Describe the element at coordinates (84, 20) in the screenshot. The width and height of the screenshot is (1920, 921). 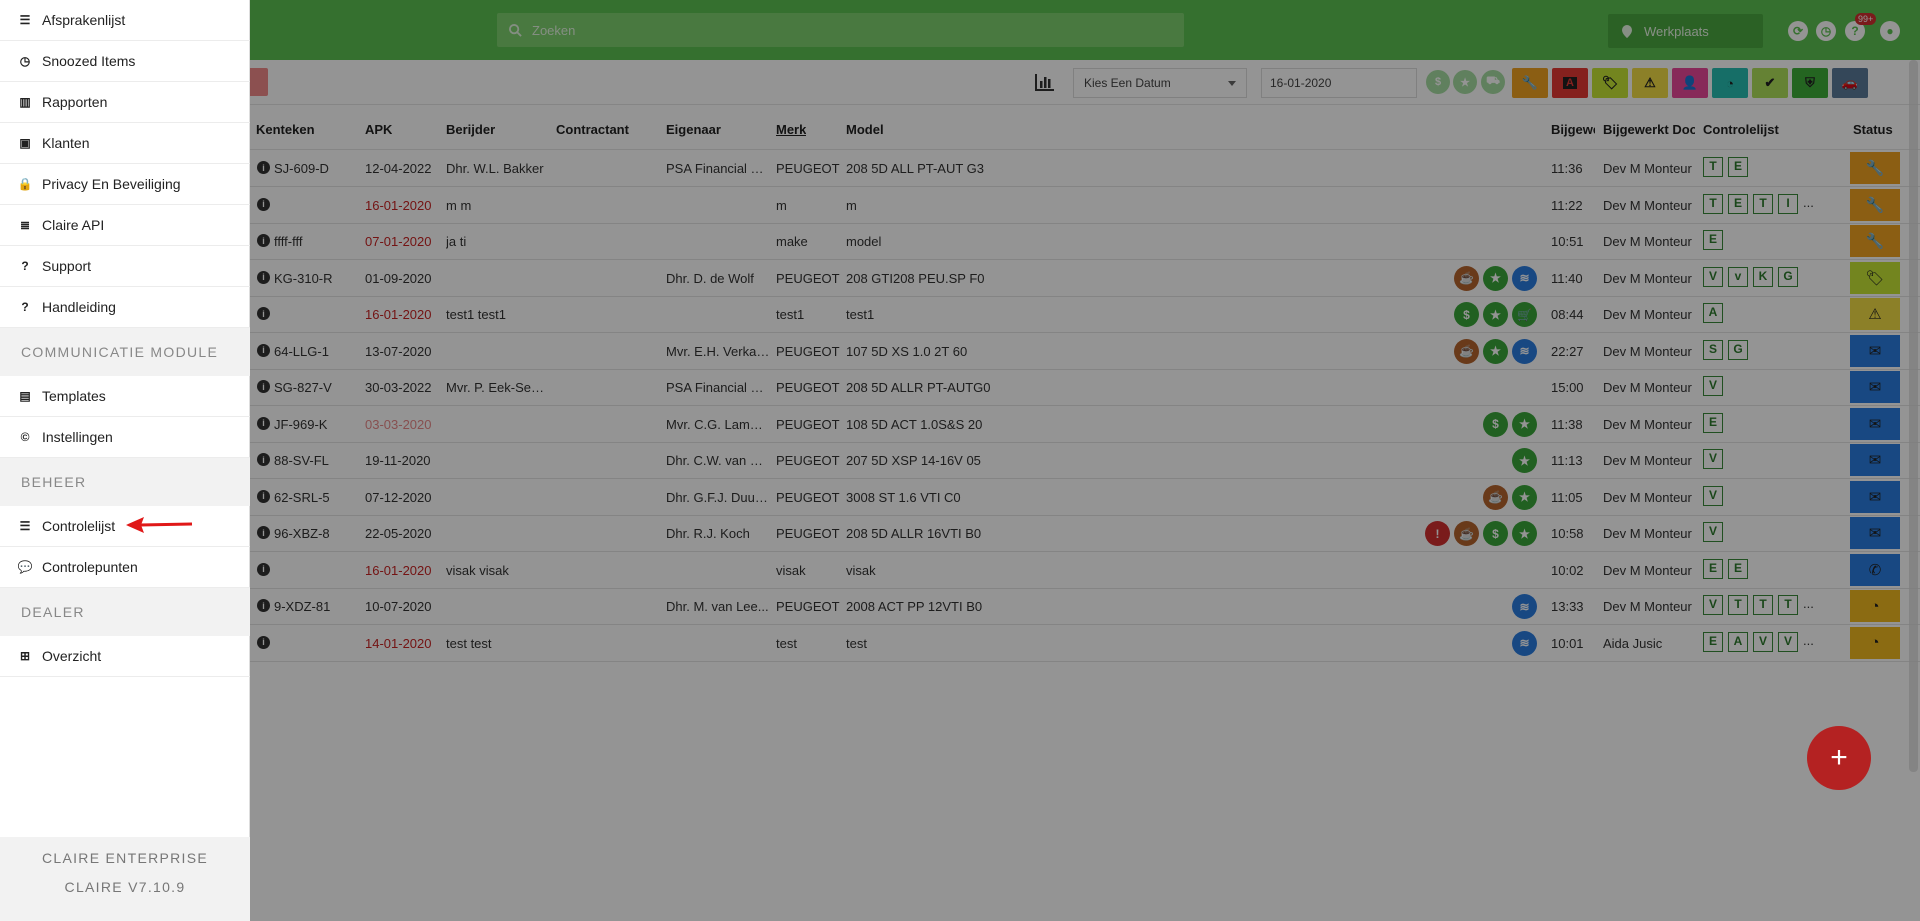
I see `sidebar-item-label: Afsprakenlijst` at that location.